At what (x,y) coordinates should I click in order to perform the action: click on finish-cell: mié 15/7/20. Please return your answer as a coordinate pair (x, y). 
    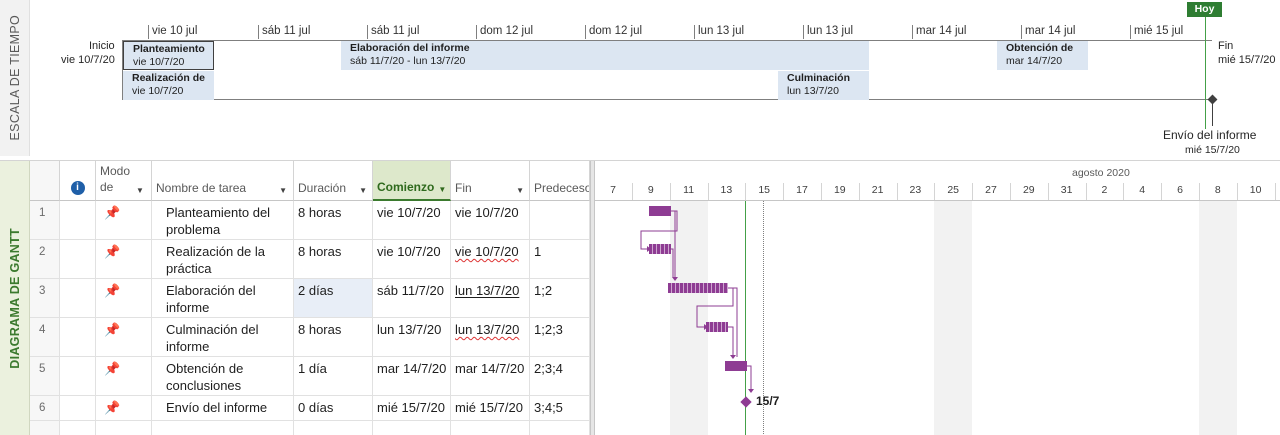
    Looking at the image, I should click on (490, 408).